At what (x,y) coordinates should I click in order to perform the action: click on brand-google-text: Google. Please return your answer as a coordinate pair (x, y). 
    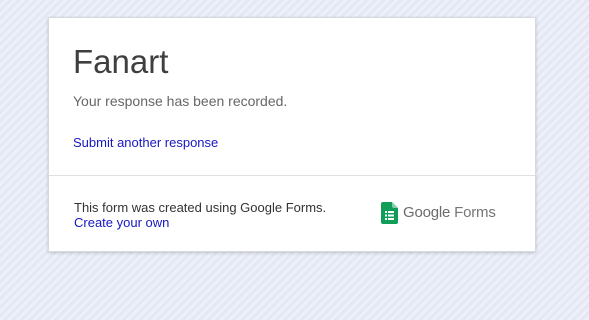
    Looking at the image, I should click on (427, 212).